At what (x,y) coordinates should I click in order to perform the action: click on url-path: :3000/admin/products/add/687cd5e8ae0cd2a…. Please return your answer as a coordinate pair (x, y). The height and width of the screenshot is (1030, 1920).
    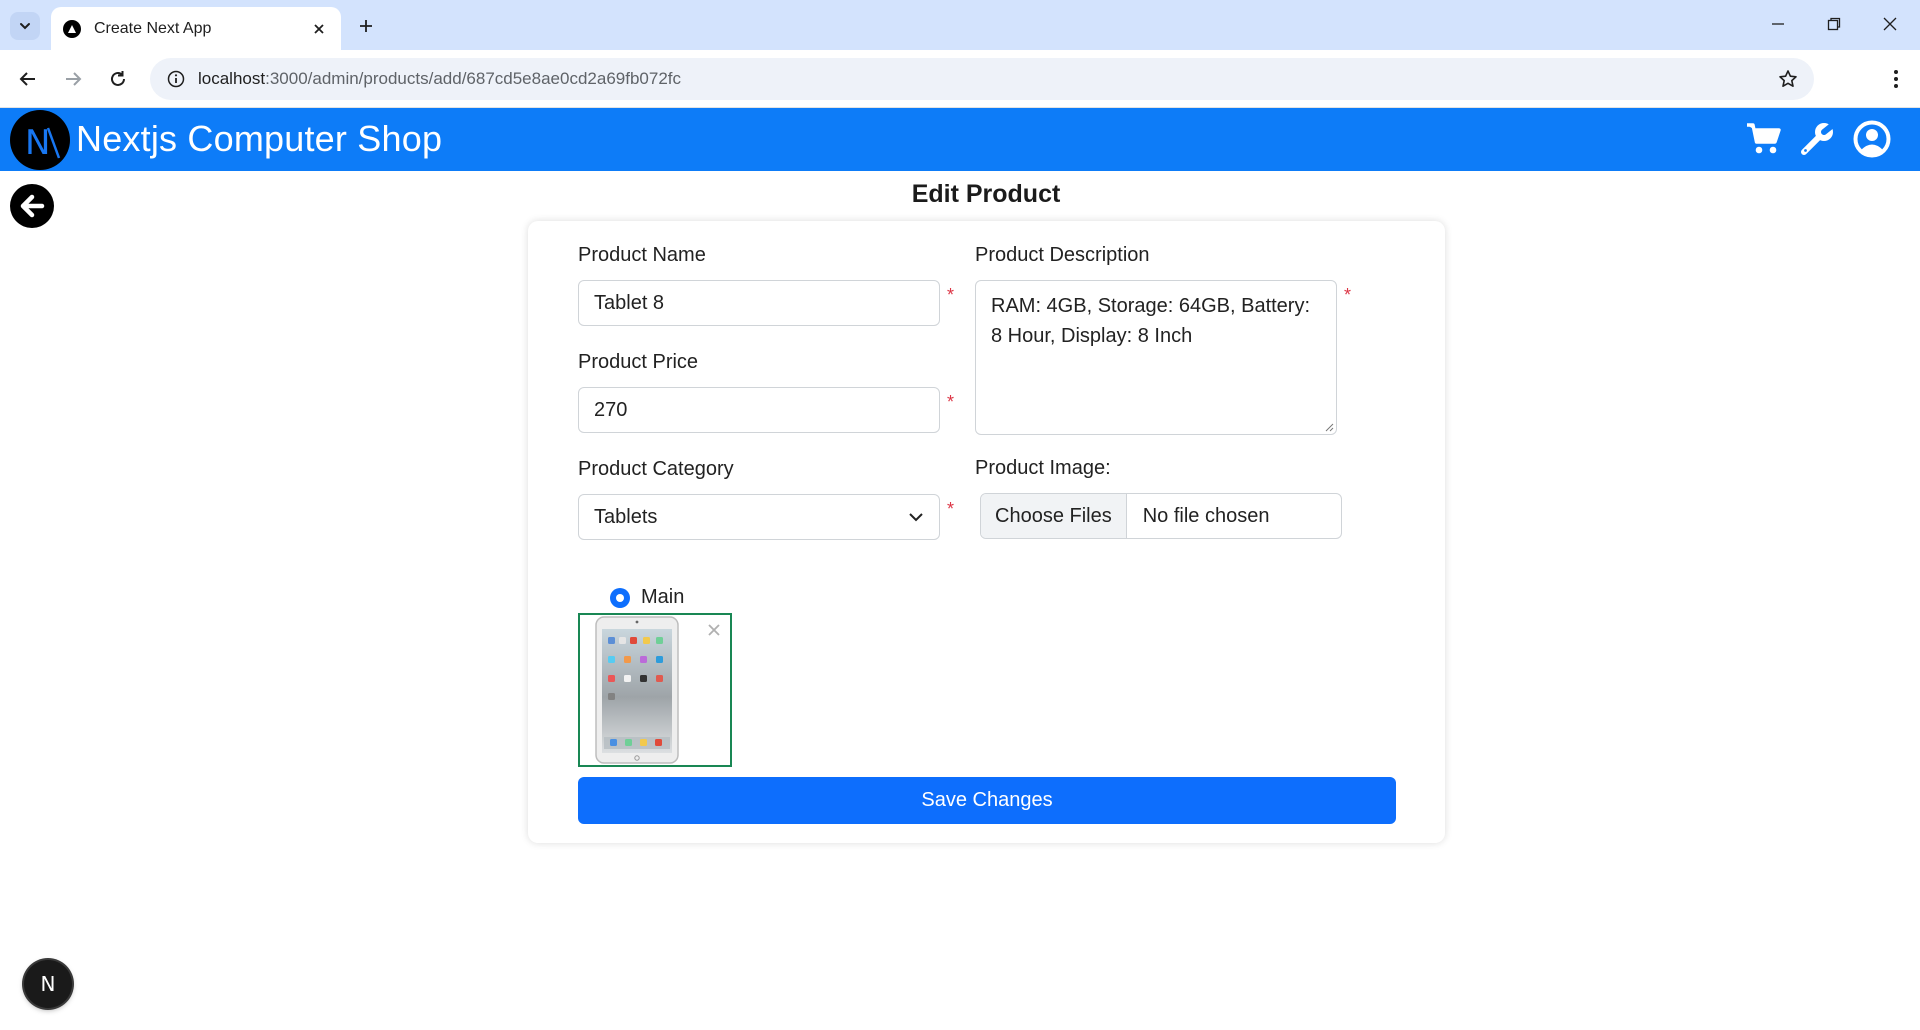
    Looking at the image, I should click on (473, 78).